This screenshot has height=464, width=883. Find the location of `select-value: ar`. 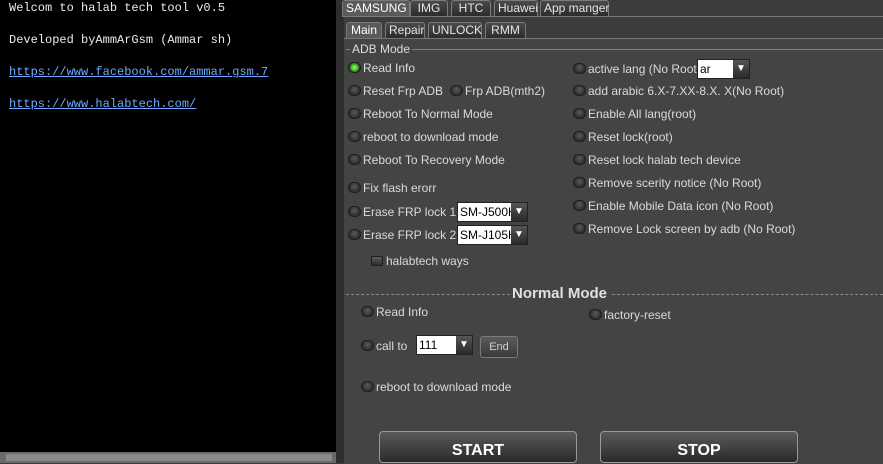

select-value: ar is located at coordinates (705, 69).